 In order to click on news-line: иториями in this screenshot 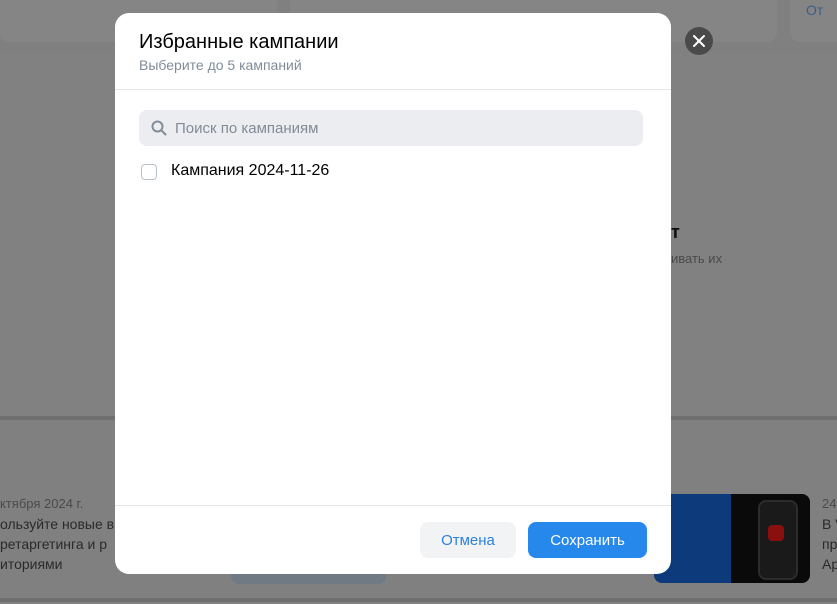, I will do `click(31, 564)`.